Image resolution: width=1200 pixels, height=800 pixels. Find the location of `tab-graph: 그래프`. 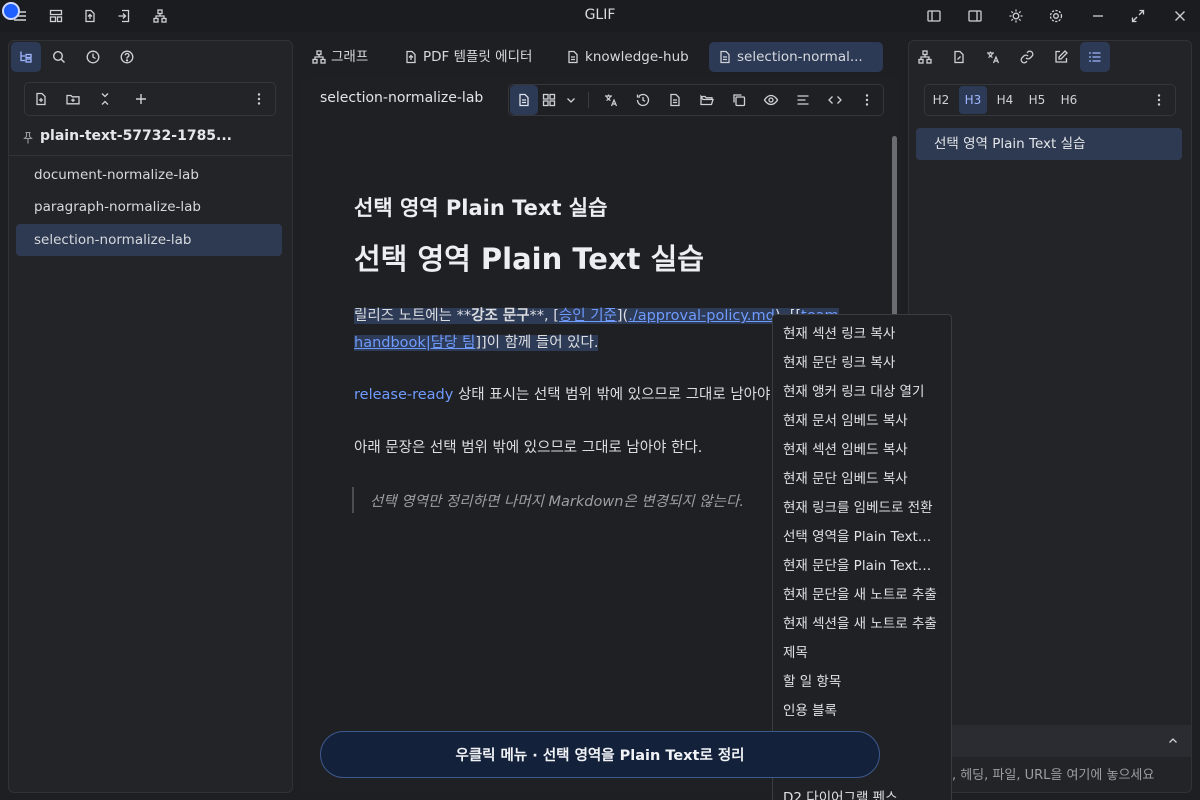

tab-graph: 그래프 is located at coordinates (348, 57).